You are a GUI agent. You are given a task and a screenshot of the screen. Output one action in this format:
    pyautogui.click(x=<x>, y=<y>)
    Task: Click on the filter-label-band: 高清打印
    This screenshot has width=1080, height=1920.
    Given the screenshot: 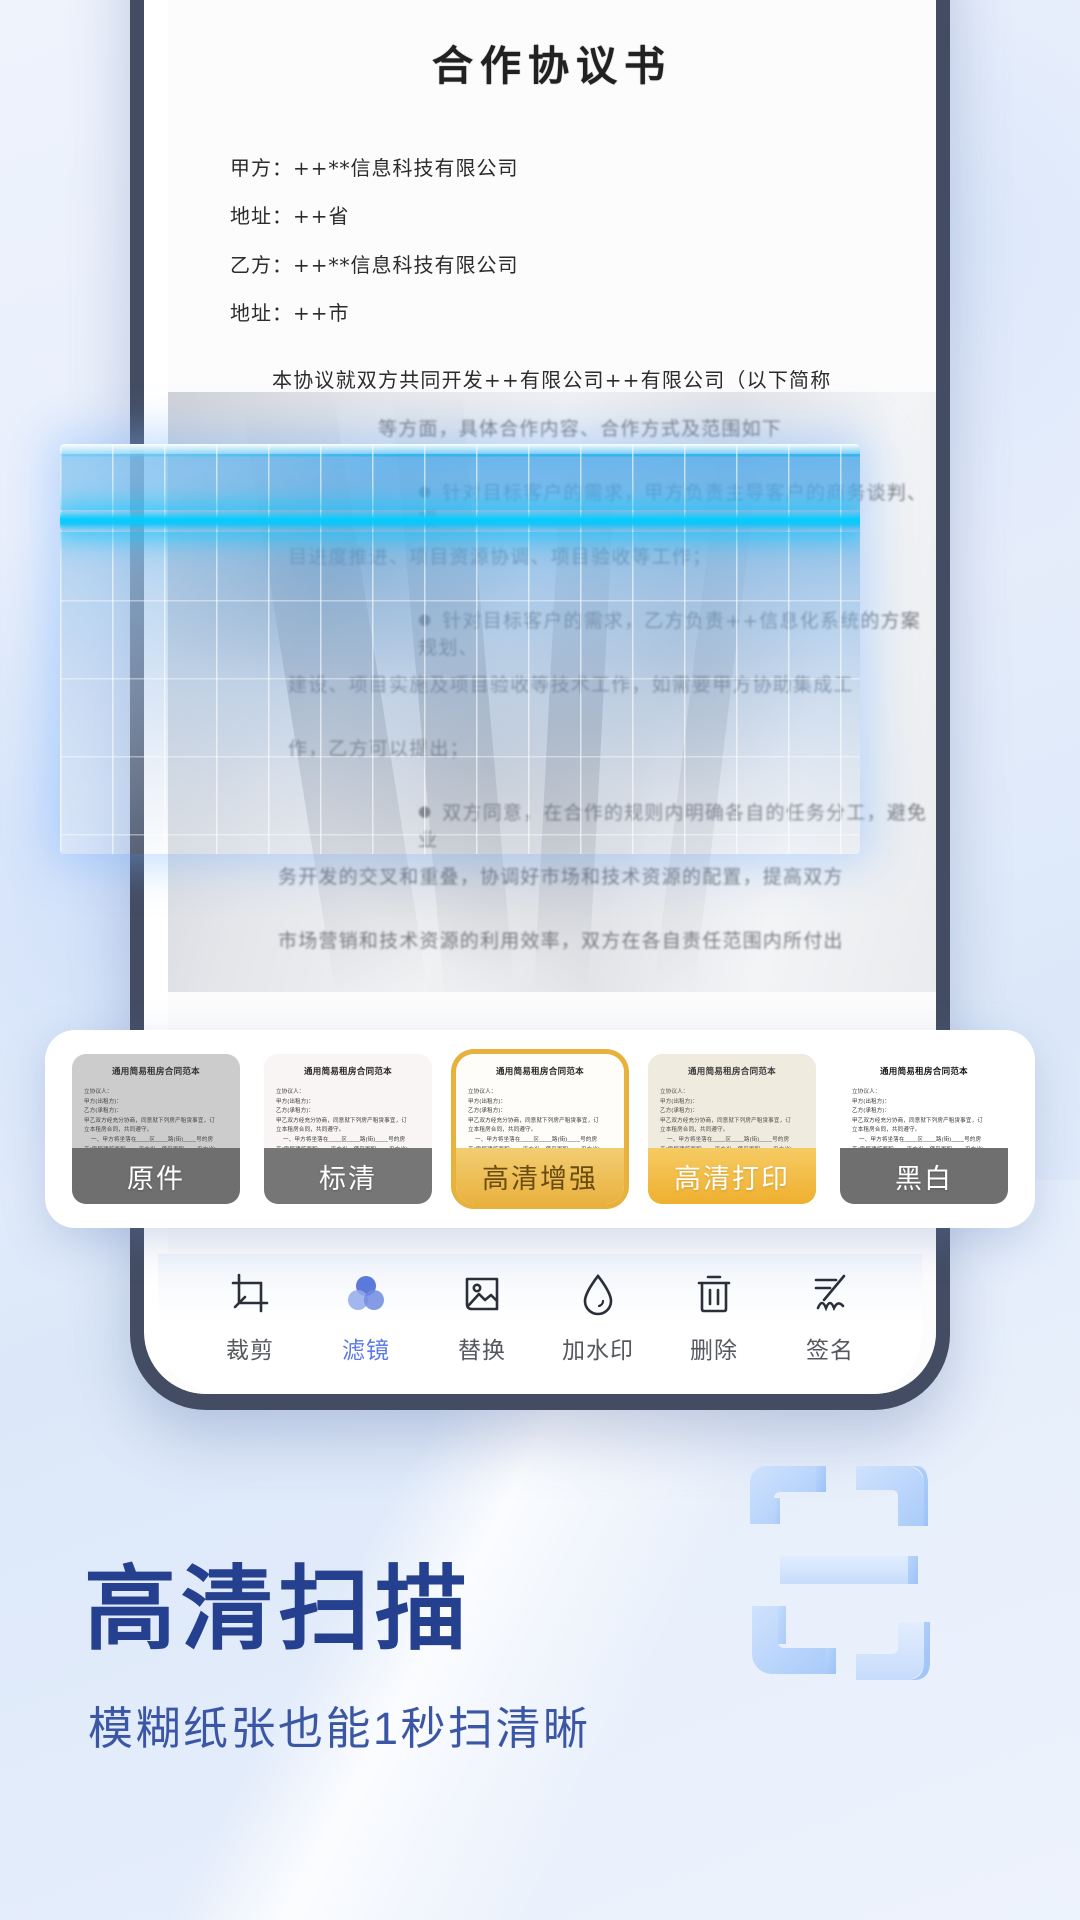 What is the action you would take?
    pyautogui.click(x=732, y=1176)
    